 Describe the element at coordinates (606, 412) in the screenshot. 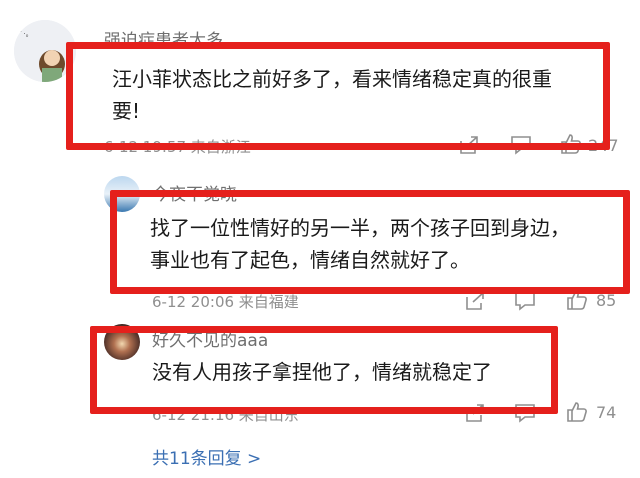

I see `like-count: 74` at that location.